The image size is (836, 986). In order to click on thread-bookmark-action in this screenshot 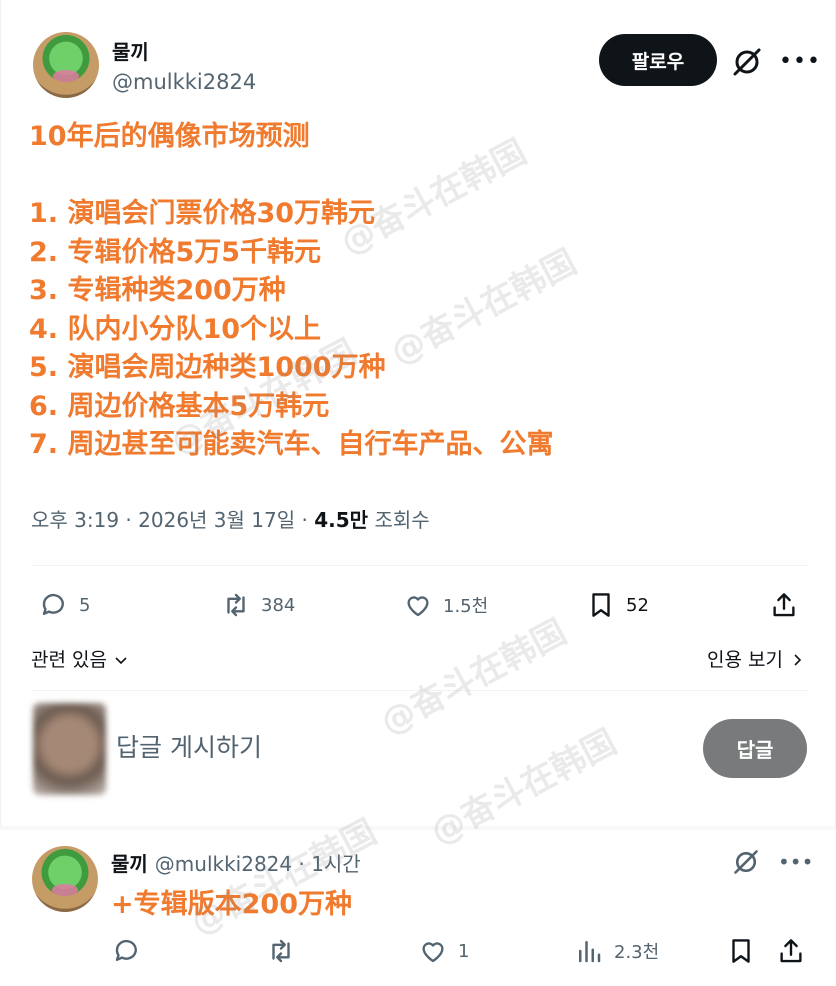, I will do `click(741, 951)`.